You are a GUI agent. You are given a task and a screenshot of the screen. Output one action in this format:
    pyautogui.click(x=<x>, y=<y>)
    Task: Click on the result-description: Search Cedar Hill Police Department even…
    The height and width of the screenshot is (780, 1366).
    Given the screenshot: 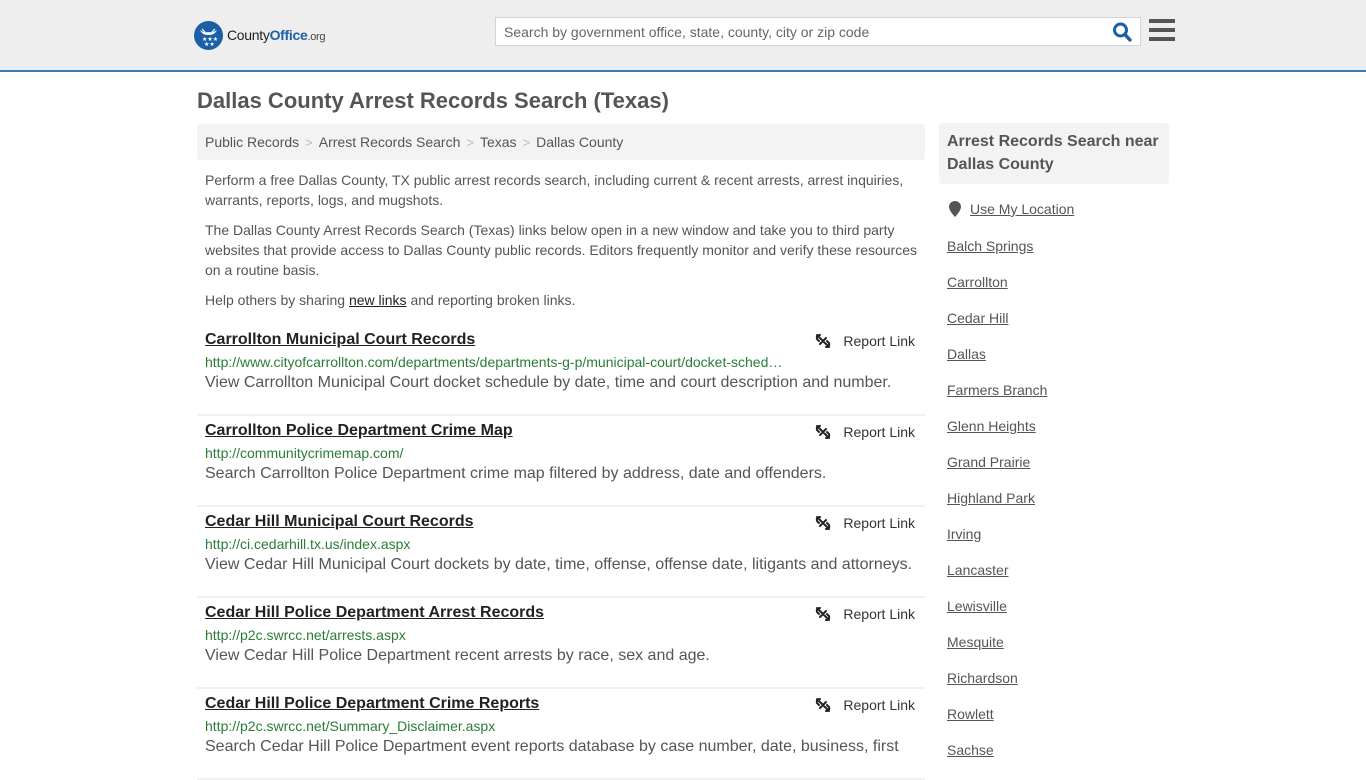 What is the action you would take?
    pyautogui.click(x=552, y=746)
    